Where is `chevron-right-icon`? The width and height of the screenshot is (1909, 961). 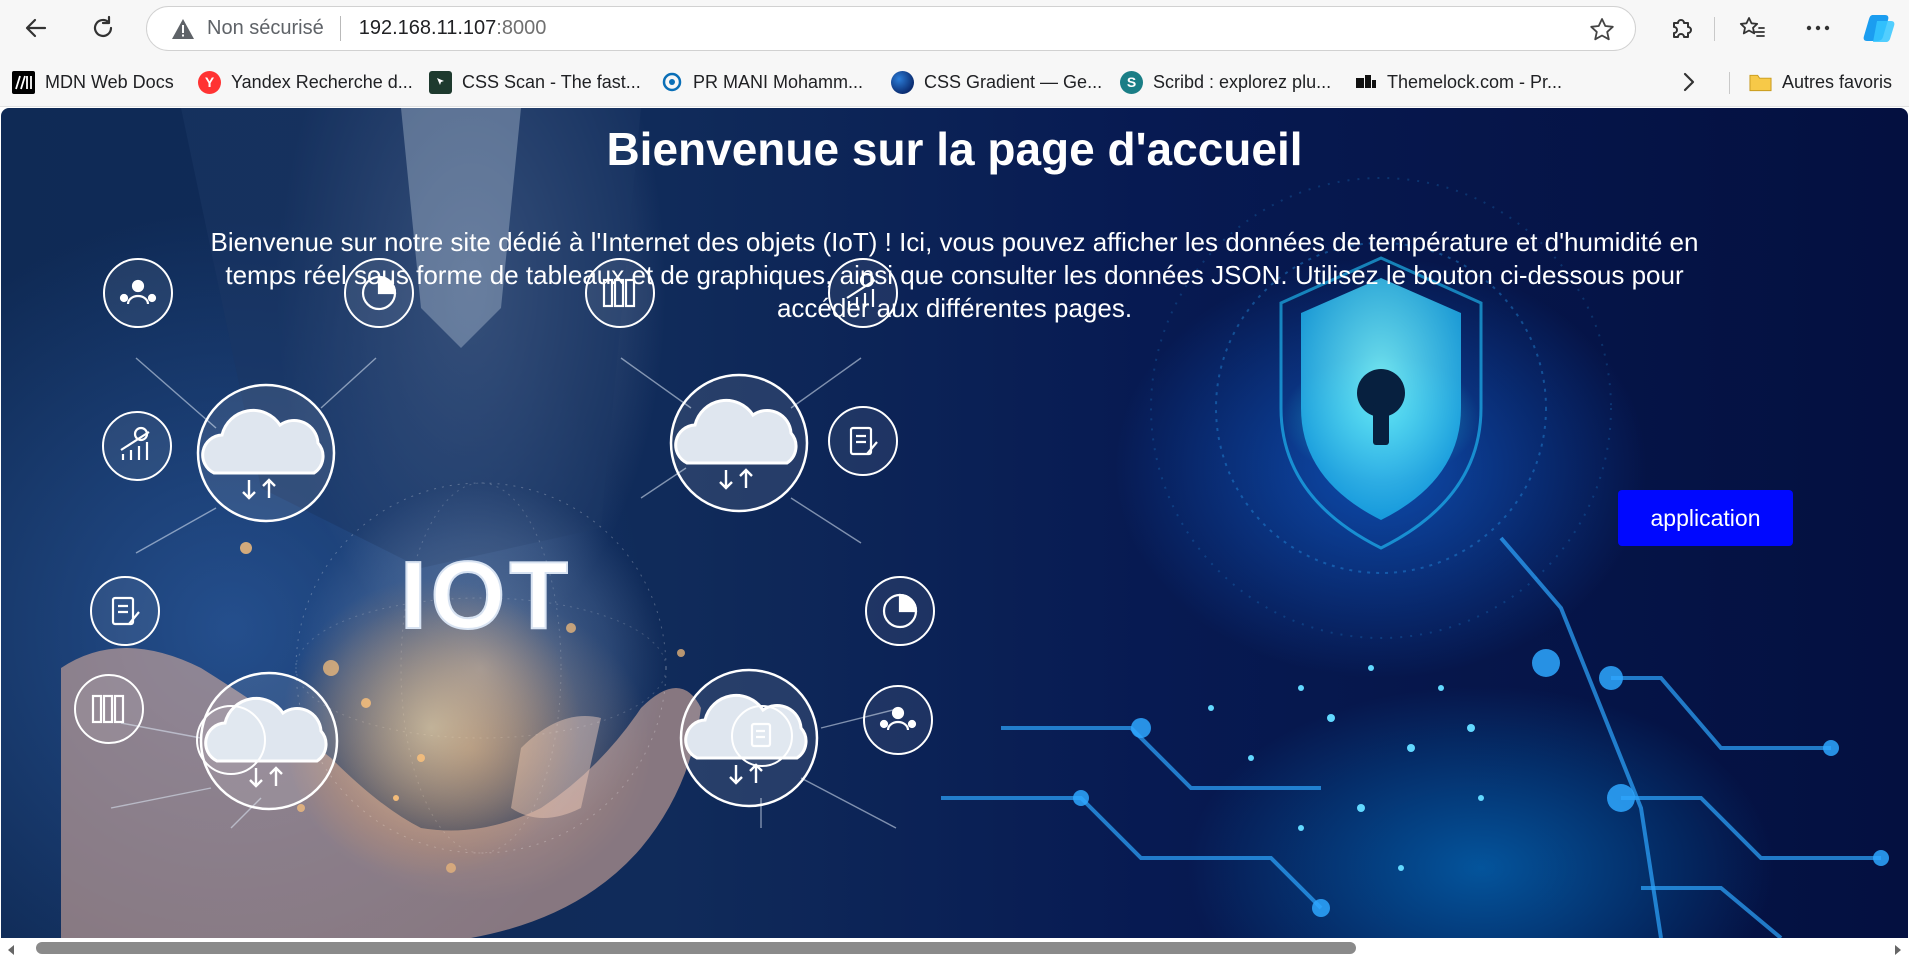 chevron-right-icon is located at coordinates (1689, 82).